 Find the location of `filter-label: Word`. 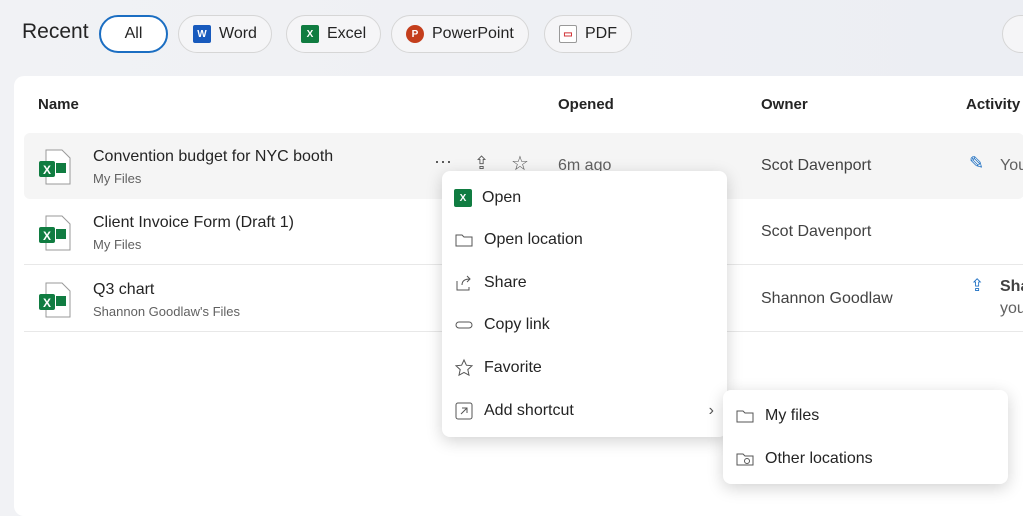

filter-label: Word is located at coordinates (238, 33).